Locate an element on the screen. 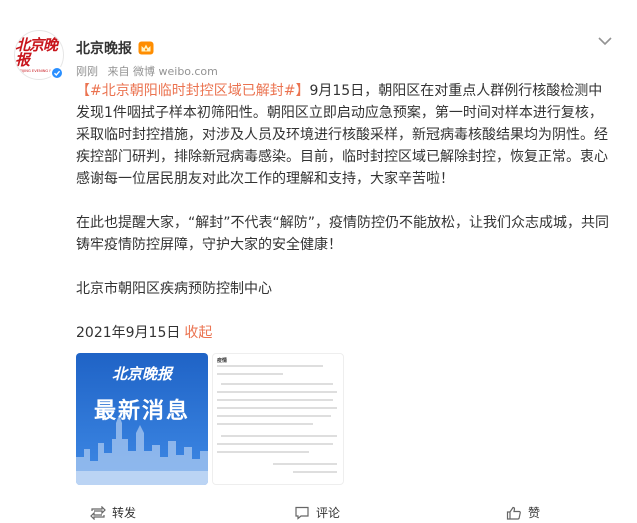 This screenshot has width=637, height=523. like-button: 赞 is located at coordinates (523, 512).